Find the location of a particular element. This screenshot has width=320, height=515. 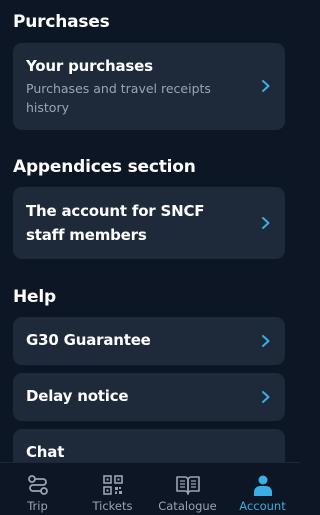

tab-catalogue: Catalogue is located at coordinates (187, 489).